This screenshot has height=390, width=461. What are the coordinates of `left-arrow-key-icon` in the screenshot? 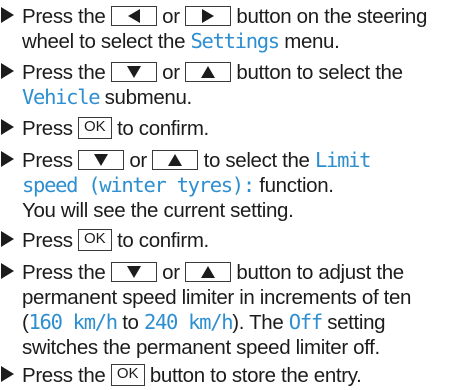 It's located at (133, 16).